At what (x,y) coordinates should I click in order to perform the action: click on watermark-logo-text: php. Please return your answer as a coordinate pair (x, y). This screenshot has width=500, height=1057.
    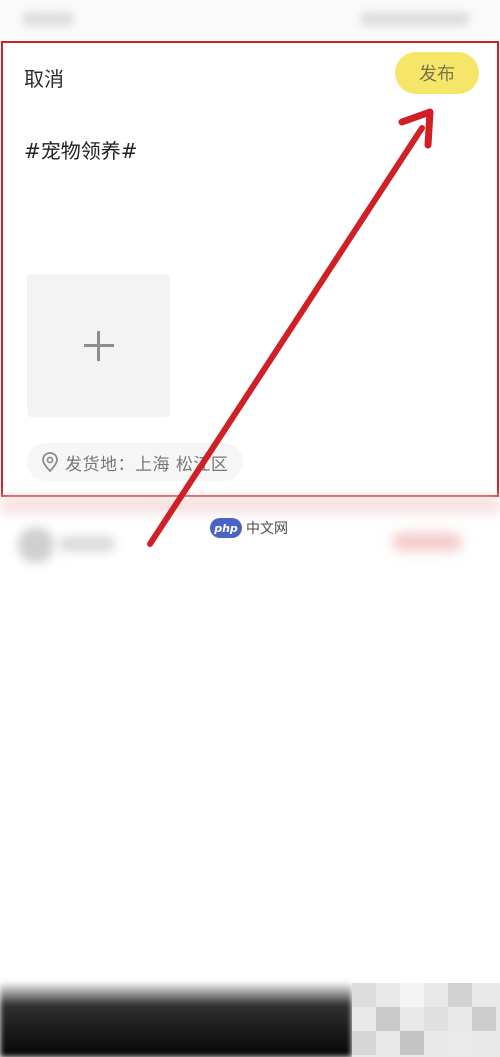
    Looking at the image, I should click on (226, 528).